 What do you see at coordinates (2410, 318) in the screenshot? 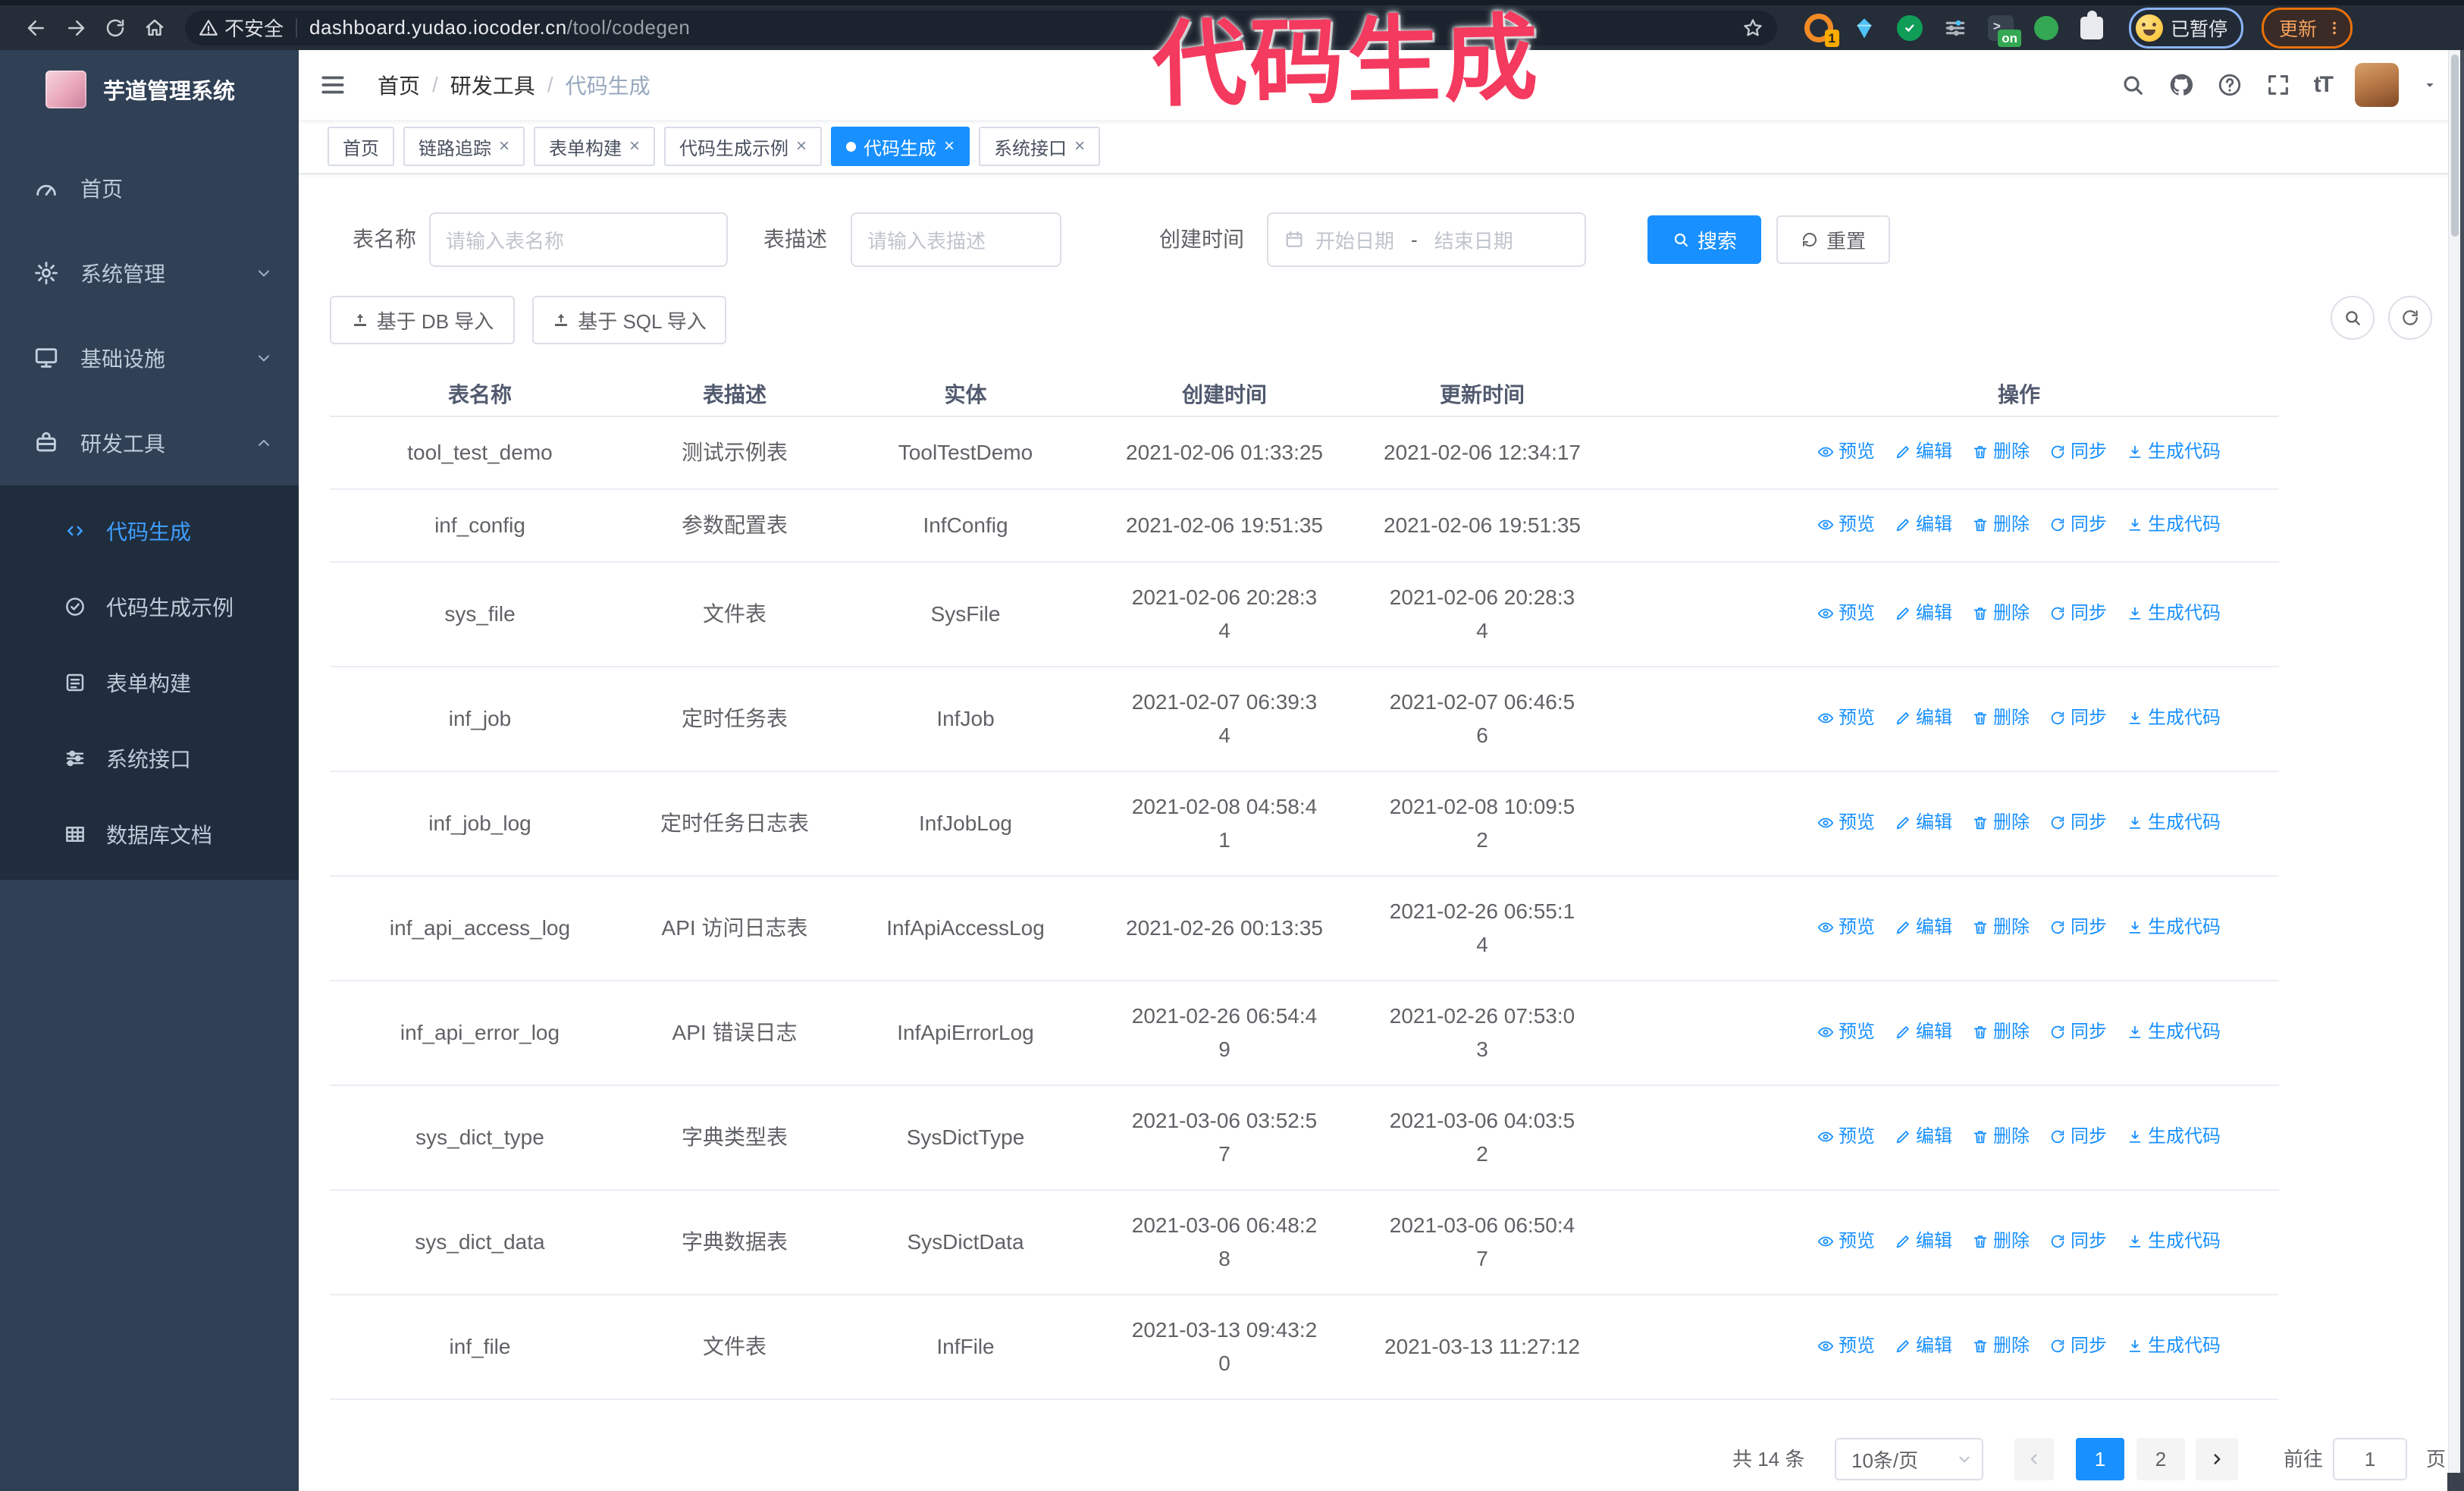
I see `refresh-table-button` at bounding box center [2410, 318].